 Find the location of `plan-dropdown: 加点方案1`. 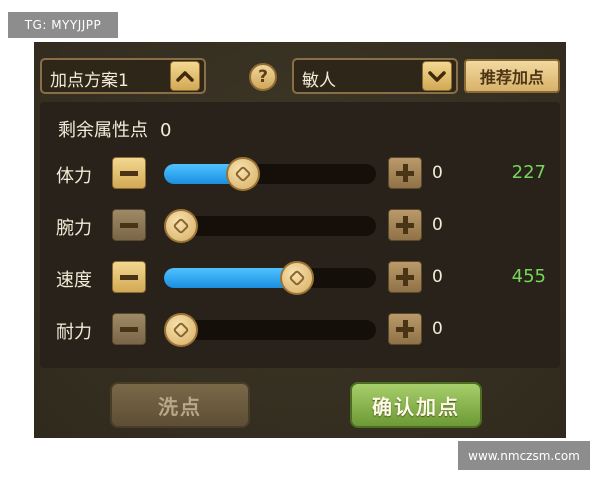

plan-dropdown: 加点方案1 is located at coordinates (123, 76).